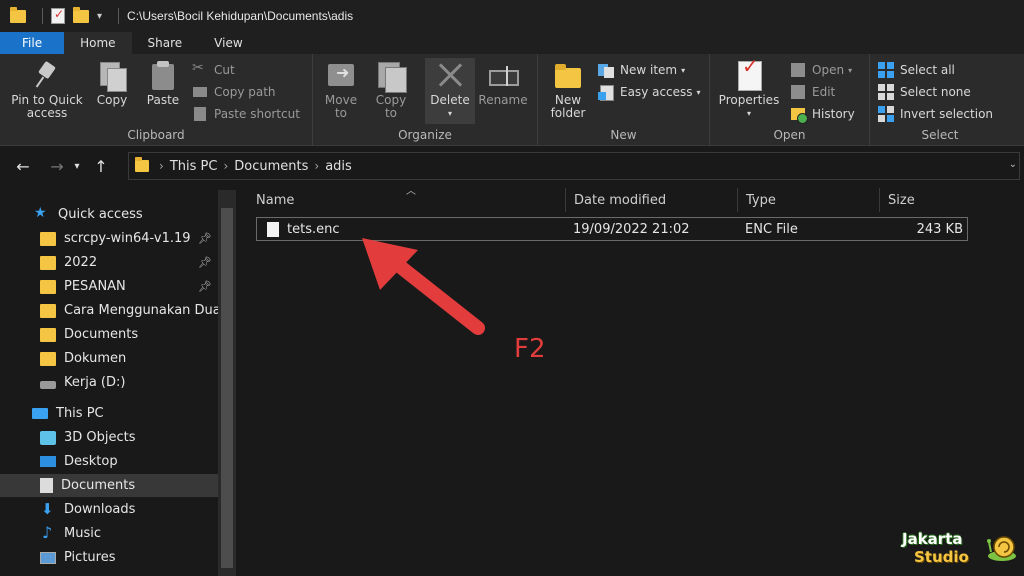 This screenshot has width=1024, height=576. I want to click on rename-button: Rename, so click(503, 83).